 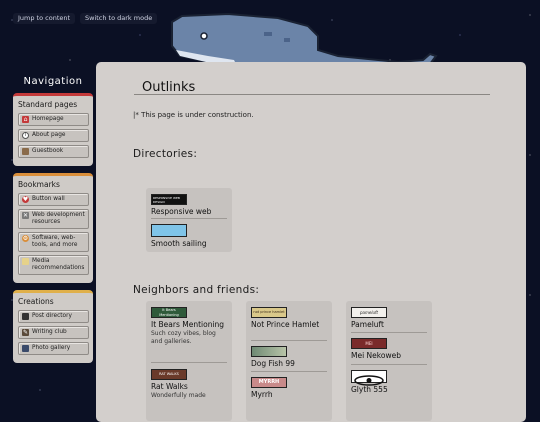 I want to click on entry-title: Responsive web, so click(x=181, y=211).